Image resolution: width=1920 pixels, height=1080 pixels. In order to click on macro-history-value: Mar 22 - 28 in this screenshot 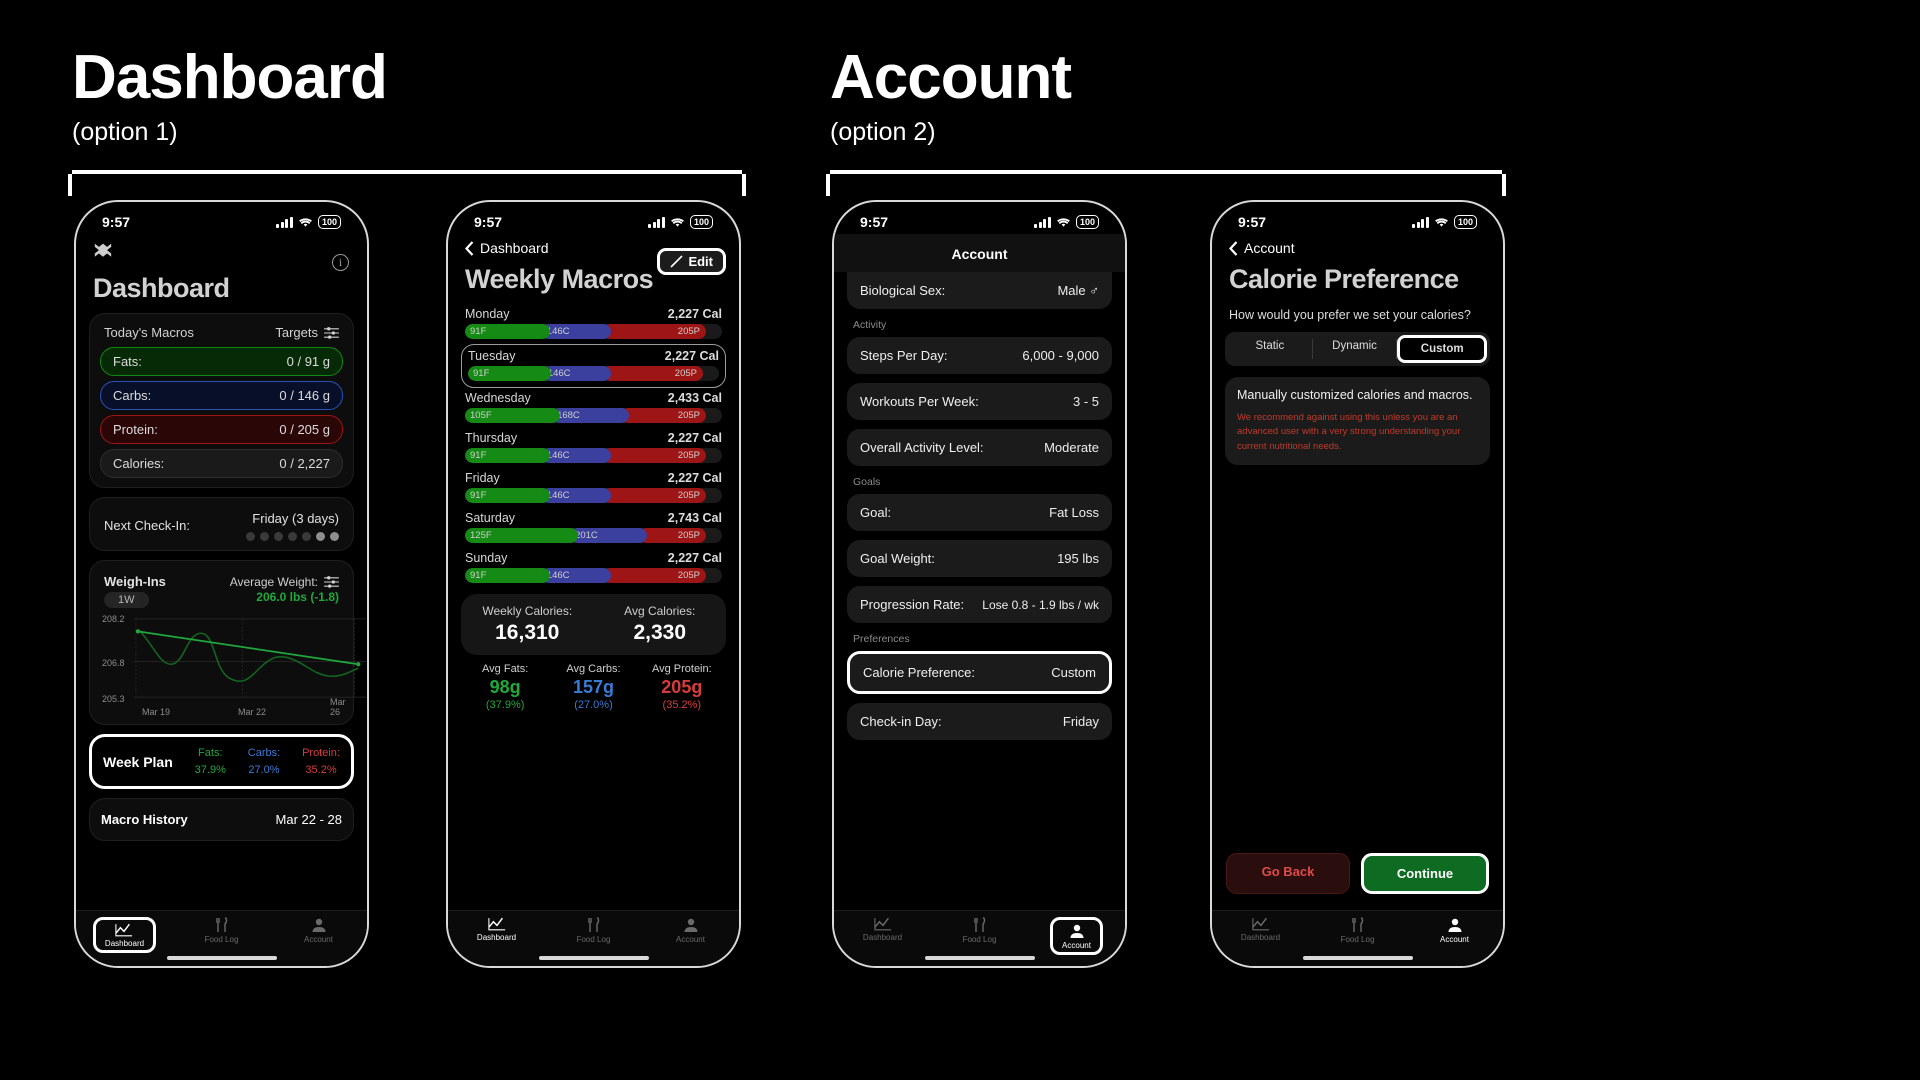, I will do `click(308, 819)`.